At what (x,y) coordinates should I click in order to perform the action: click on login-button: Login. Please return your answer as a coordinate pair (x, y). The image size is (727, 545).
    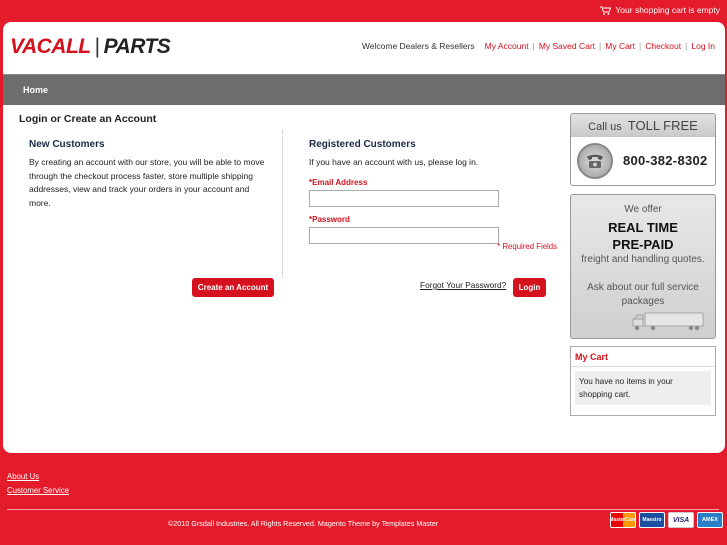
    Looking at the image, I should click on (529, 287).